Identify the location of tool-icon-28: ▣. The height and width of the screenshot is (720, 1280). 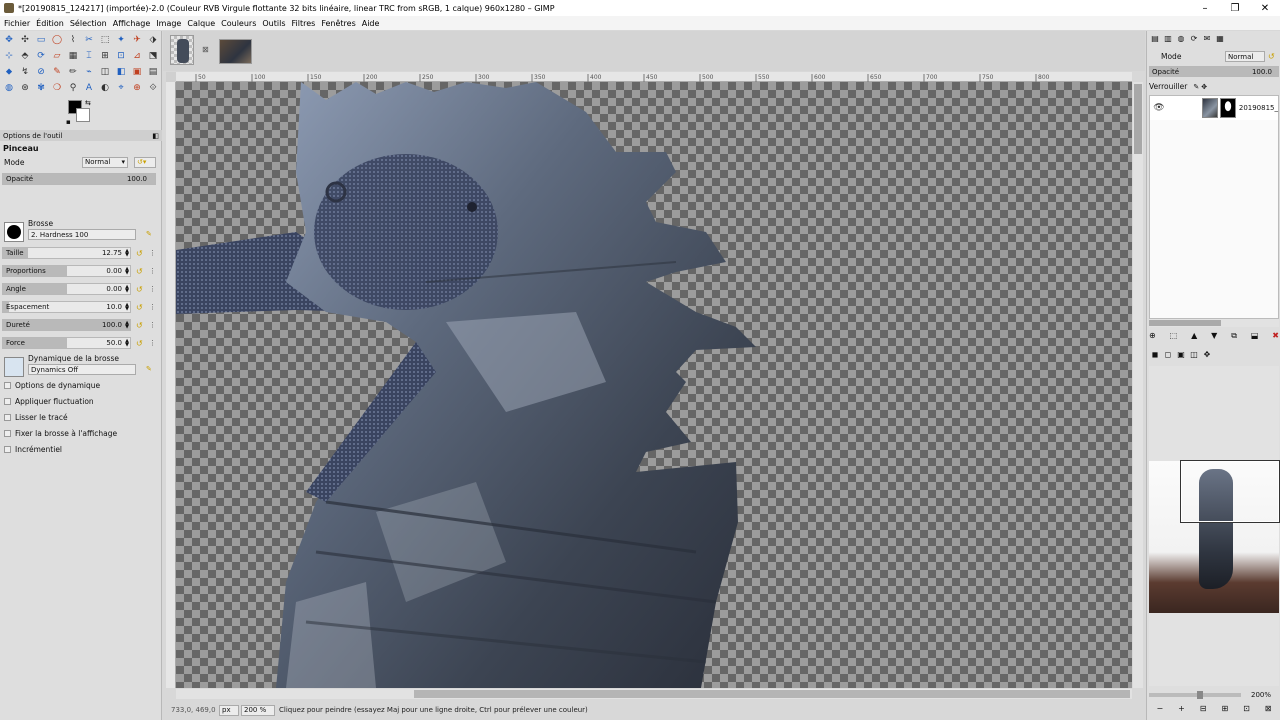
(137, 72).